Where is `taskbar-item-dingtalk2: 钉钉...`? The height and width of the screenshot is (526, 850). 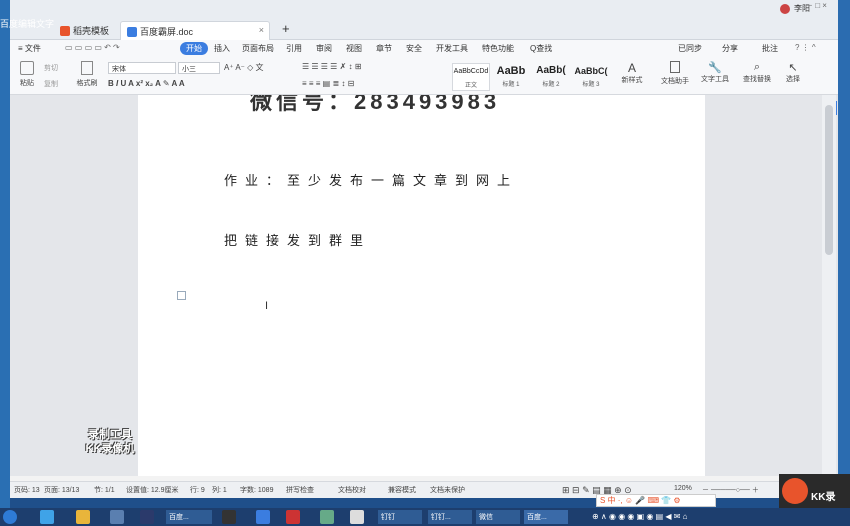
taskbar-item-dingtalk2: 钉钉... is located at coordinates (450, 517).